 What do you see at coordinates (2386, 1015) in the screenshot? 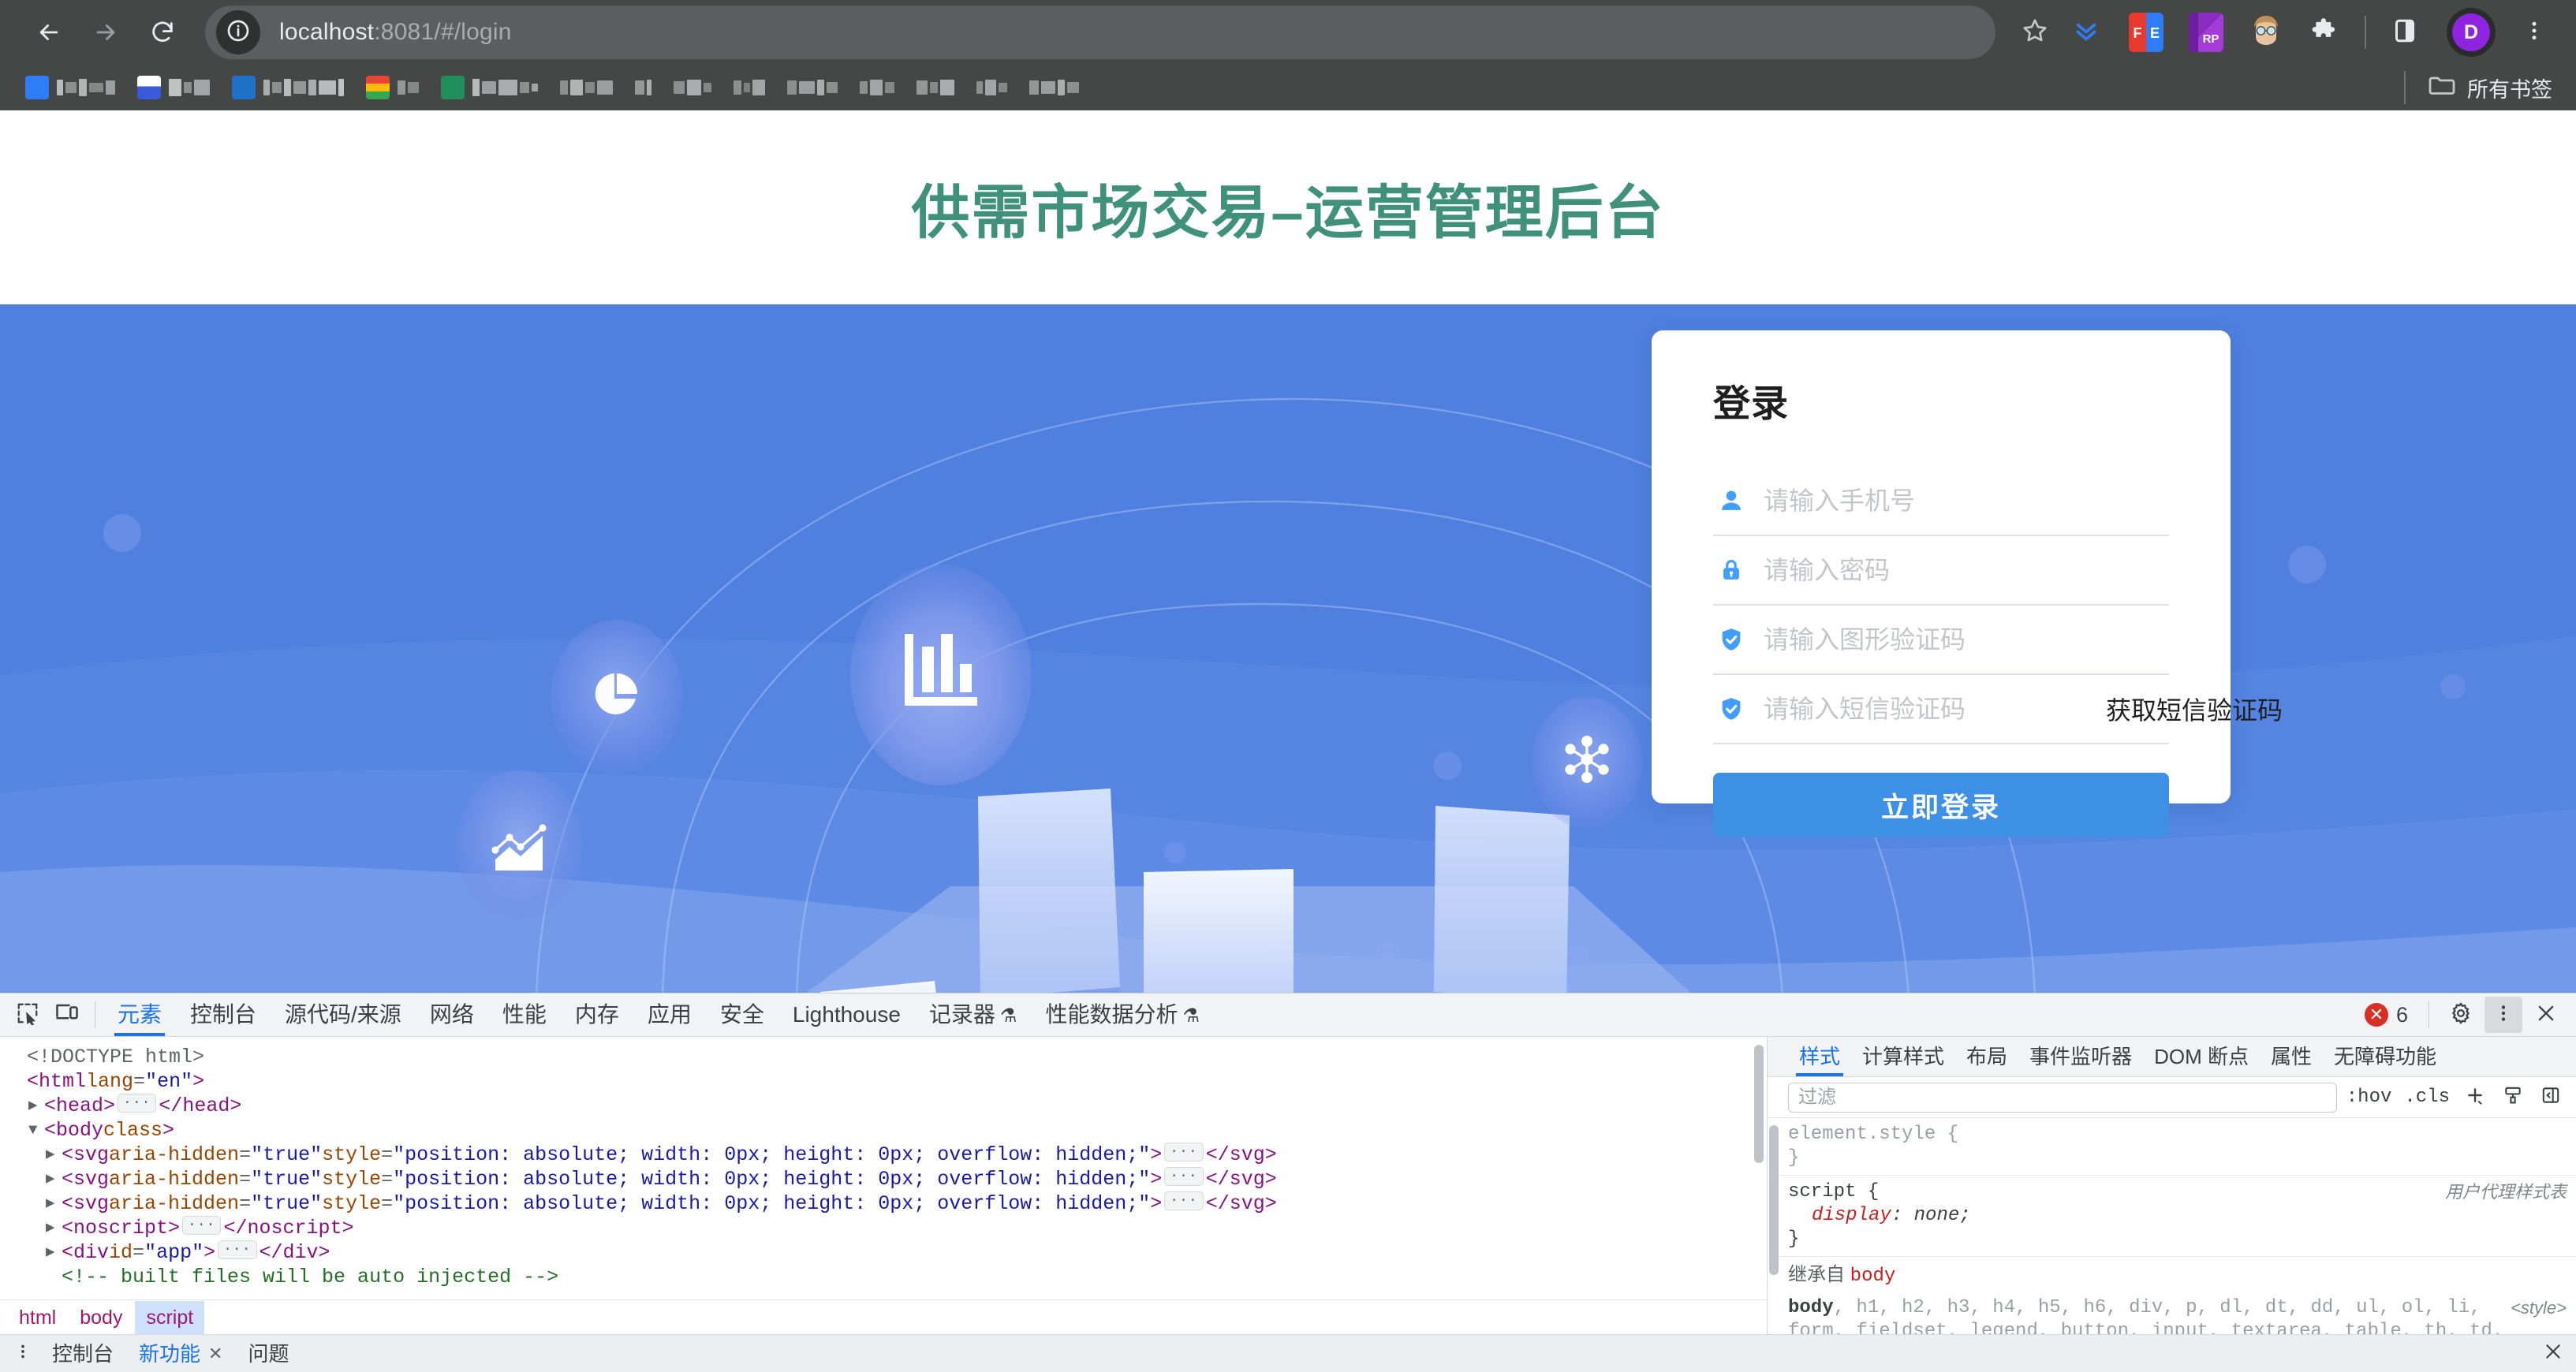
I see `error-count-badge: ✕ 6` at bounding box center [2386, 1015].